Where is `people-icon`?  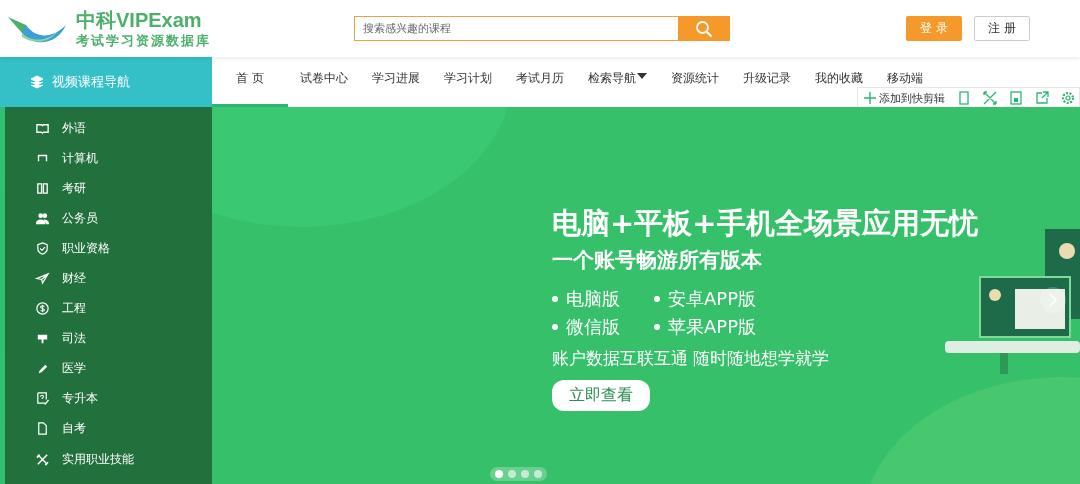
people-icon is located at coordinates (42, 218).